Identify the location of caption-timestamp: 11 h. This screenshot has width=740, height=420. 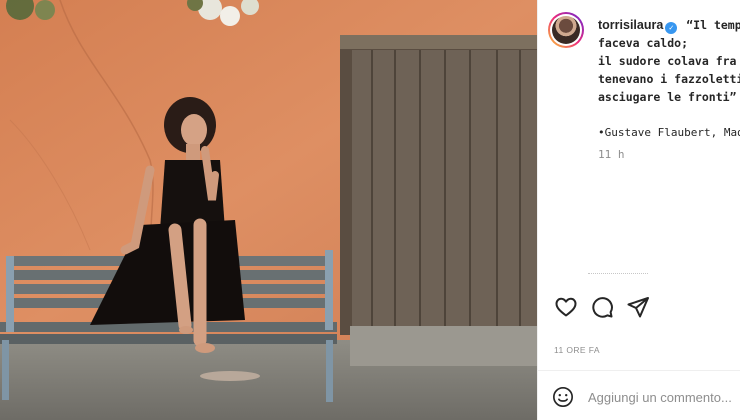
(669, 155).